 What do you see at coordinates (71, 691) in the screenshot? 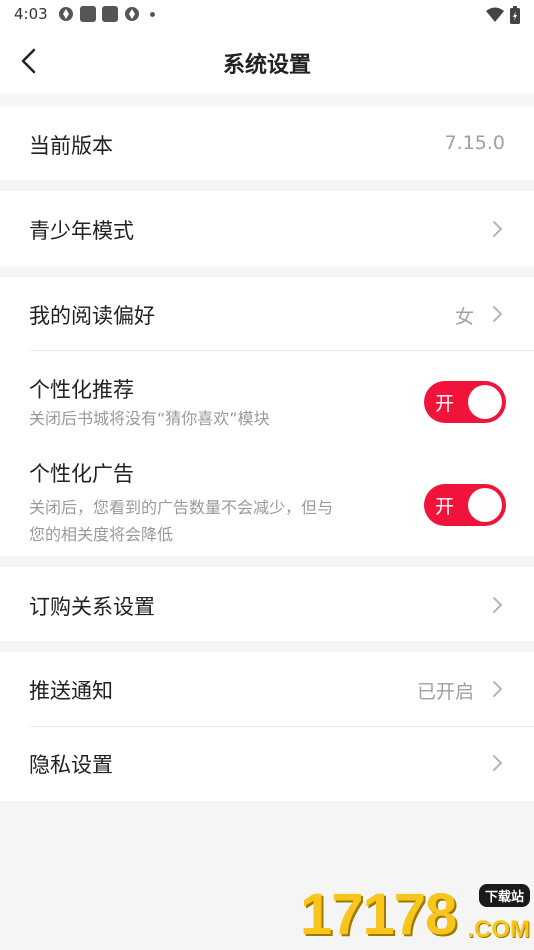
I see `push-notification-label: 推送通知` at bounding box center [71, 691].